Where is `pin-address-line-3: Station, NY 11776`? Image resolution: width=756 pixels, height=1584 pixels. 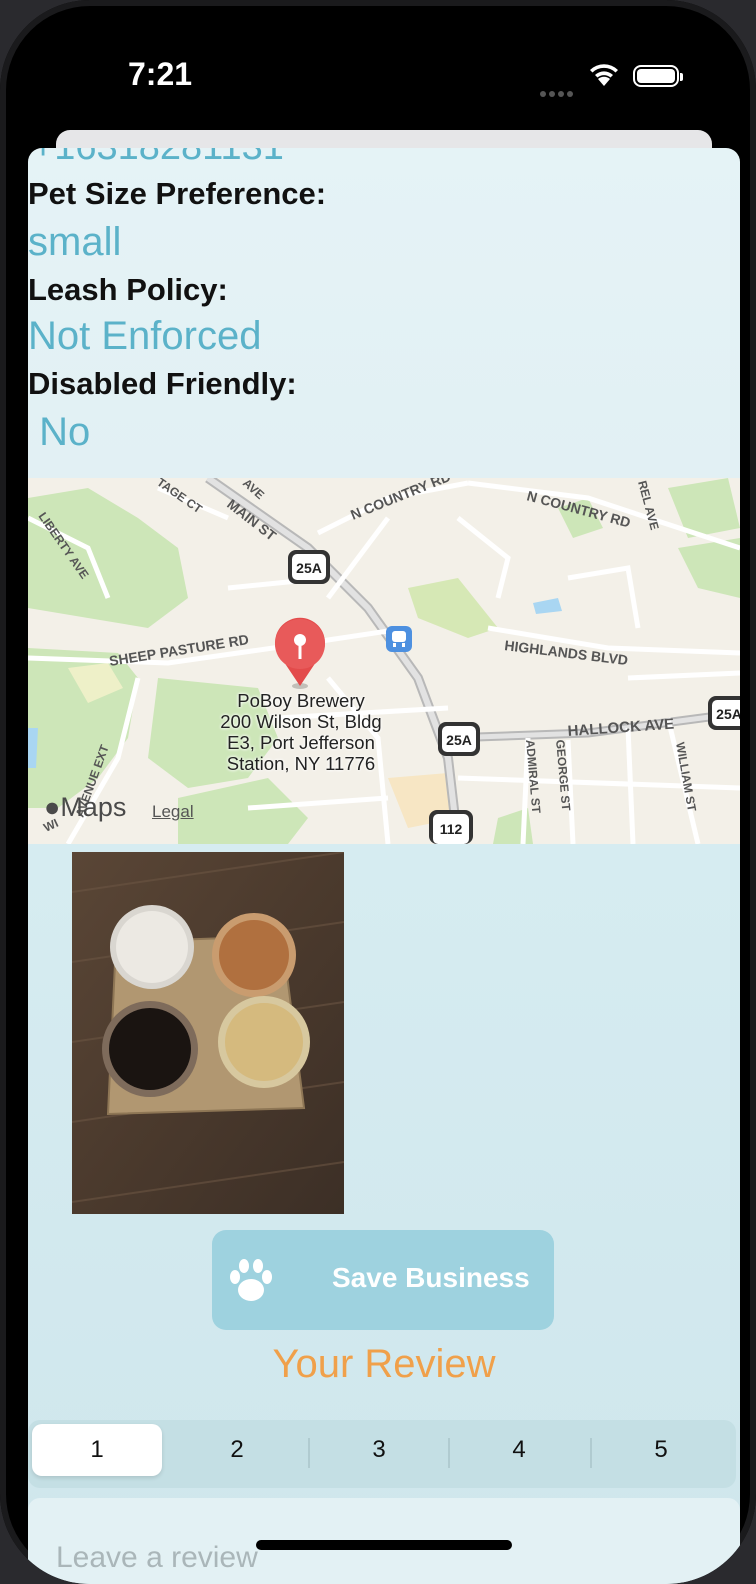
pin-address-line-3: Station, NY 11776 is located at coordinates (301, 763).